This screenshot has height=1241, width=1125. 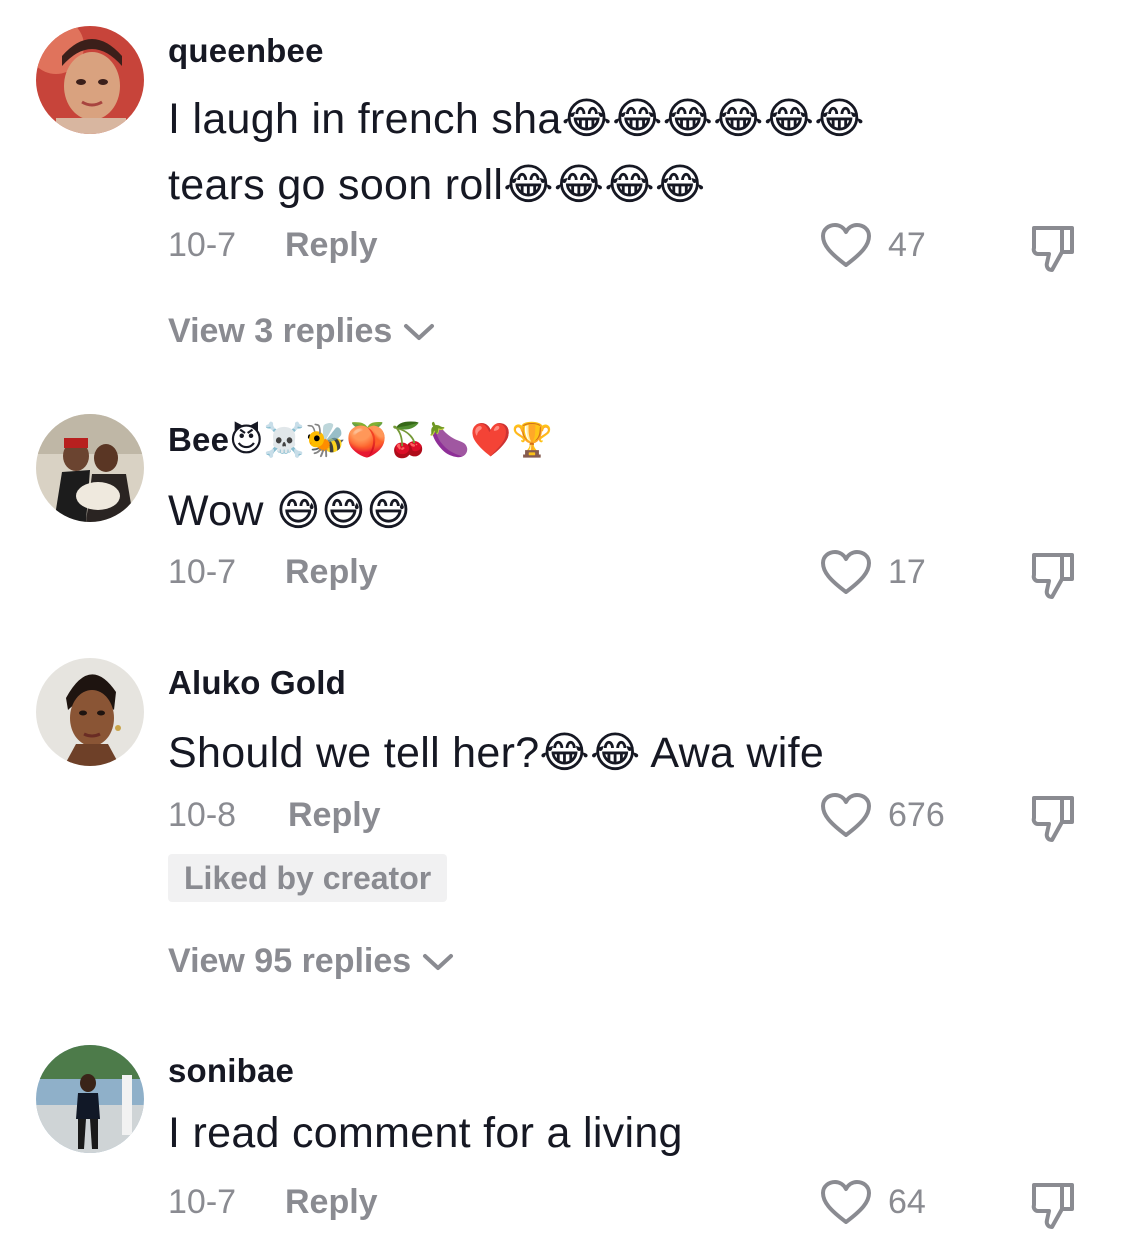 I want to click on comment-text: I read comment for a living, so click(x=425, y=1133).